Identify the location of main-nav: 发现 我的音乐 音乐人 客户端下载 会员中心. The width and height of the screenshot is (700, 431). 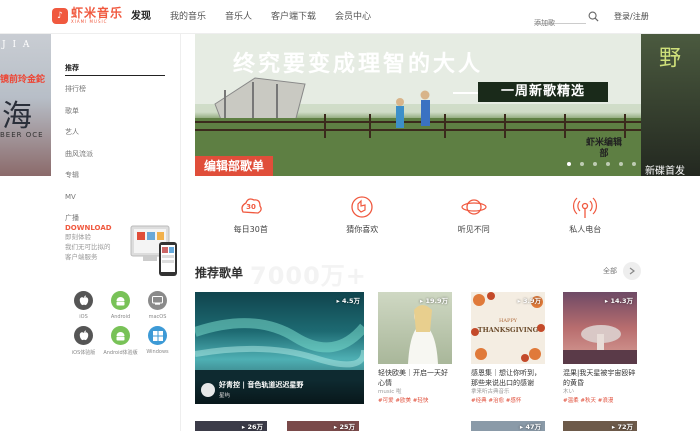
(260, 17).